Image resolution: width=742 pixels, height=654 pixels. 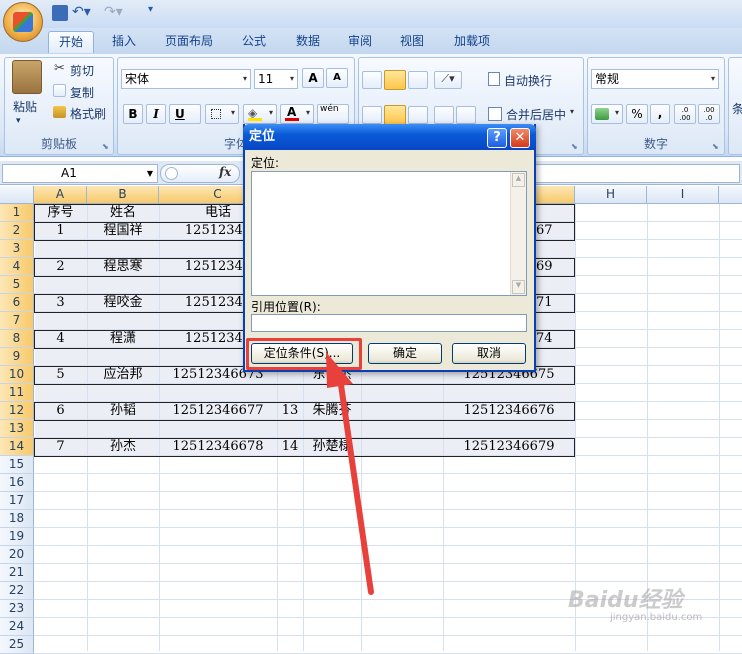 I want to click on office-logo-icon, so click(x=23, y=22).